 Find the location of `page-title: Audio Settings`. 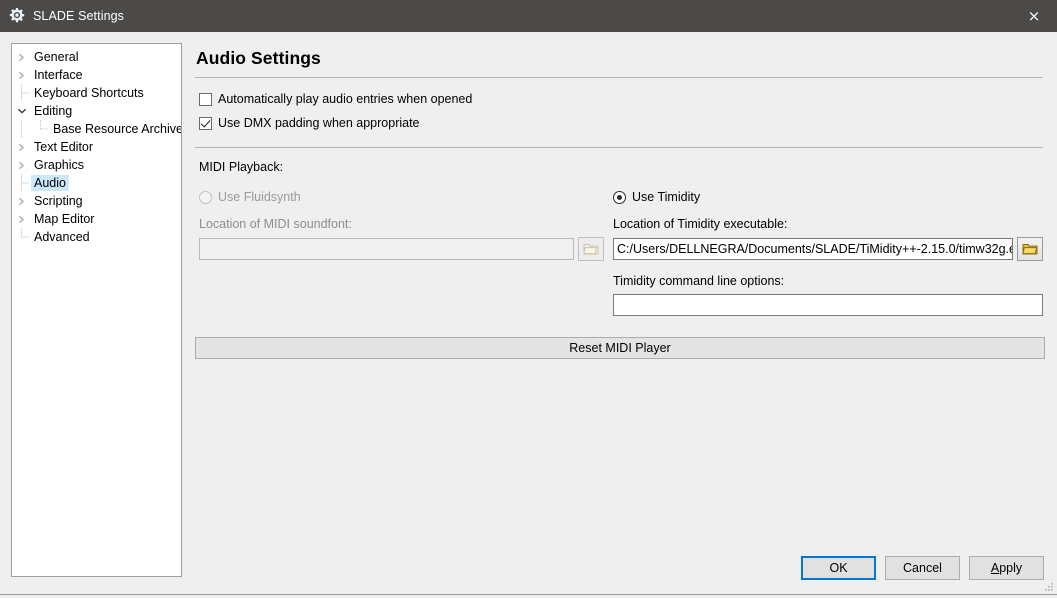

page-title: Audio Settings is located at coordinates (258, 58).